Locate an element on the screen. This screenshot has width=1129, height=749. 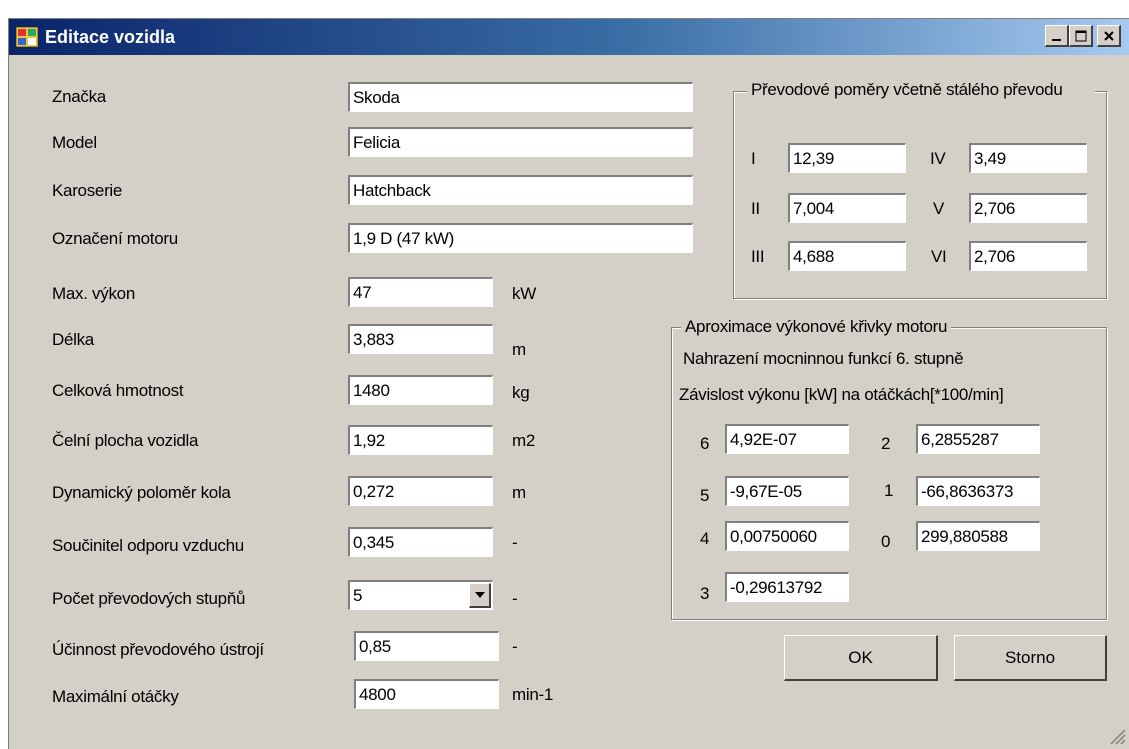
engine-label: Označení motoru is located at coordinates (115, 238).